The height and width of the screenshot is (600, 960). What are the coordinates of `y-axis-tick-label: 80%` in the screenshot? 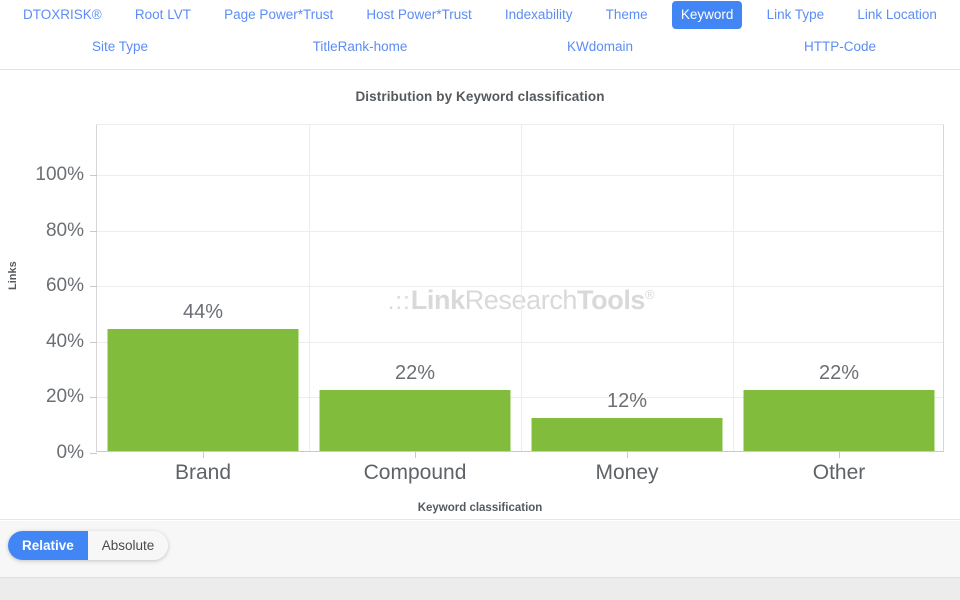 It's located at (64, 230).